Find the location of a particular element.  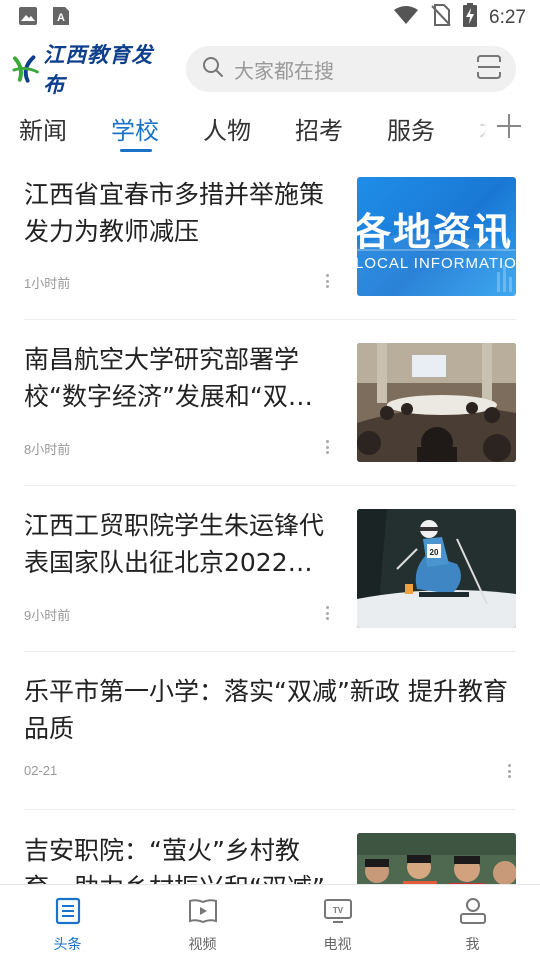

nav-me: 我 is located at coordinates (472, 922).